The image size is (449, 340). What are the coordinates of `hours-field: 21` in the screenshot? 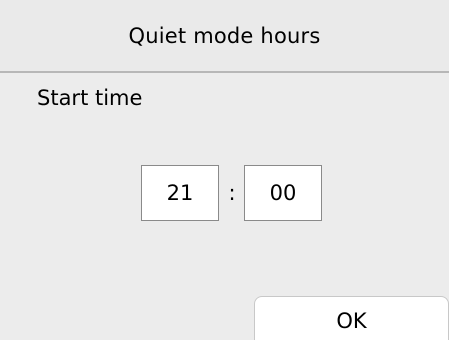 It's located at (180, 193).